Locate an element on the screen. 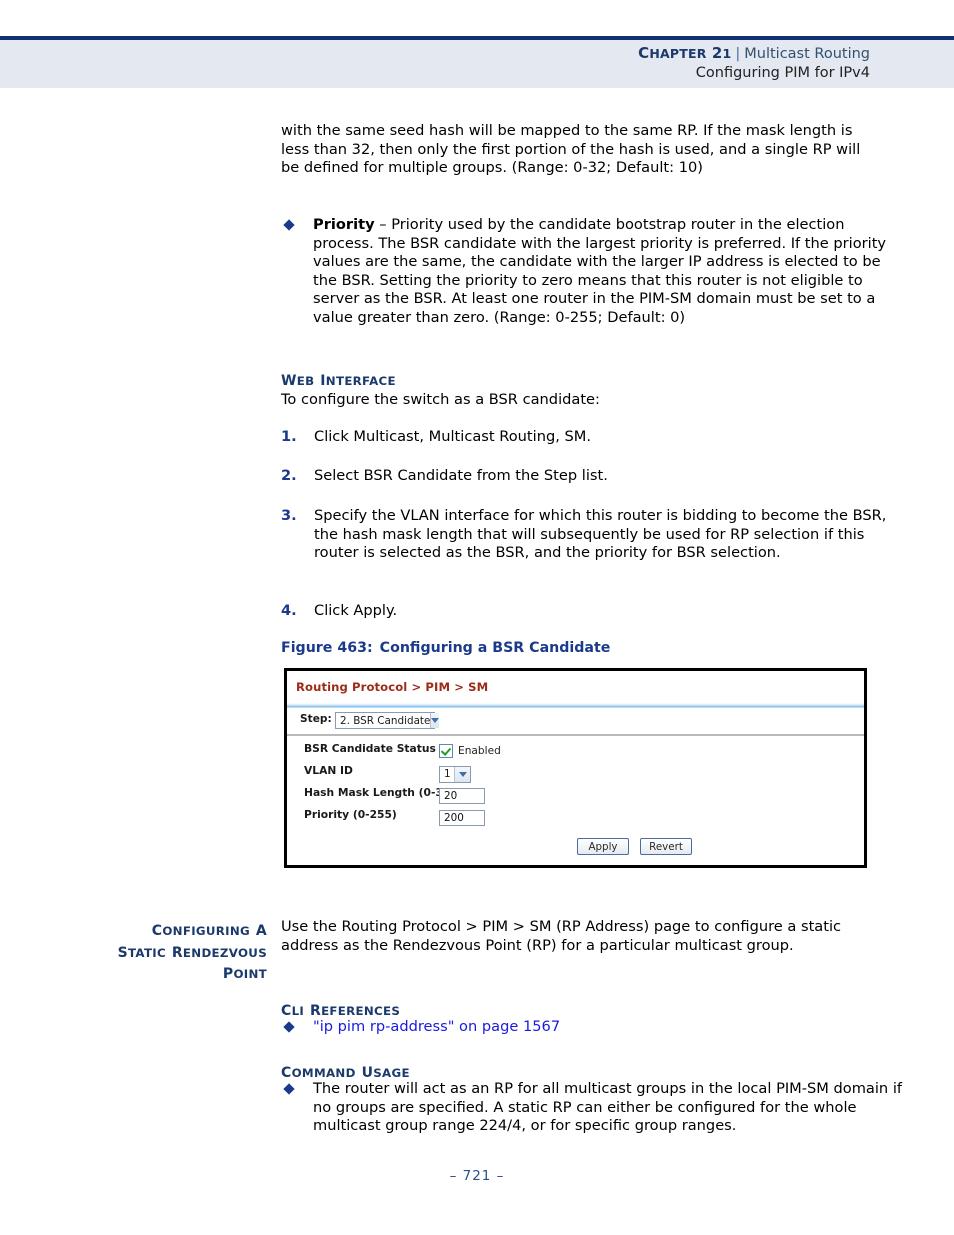 The image size is (954, 1235). ui-vlan-id-value: 1 is located at coordinates (447, 774).